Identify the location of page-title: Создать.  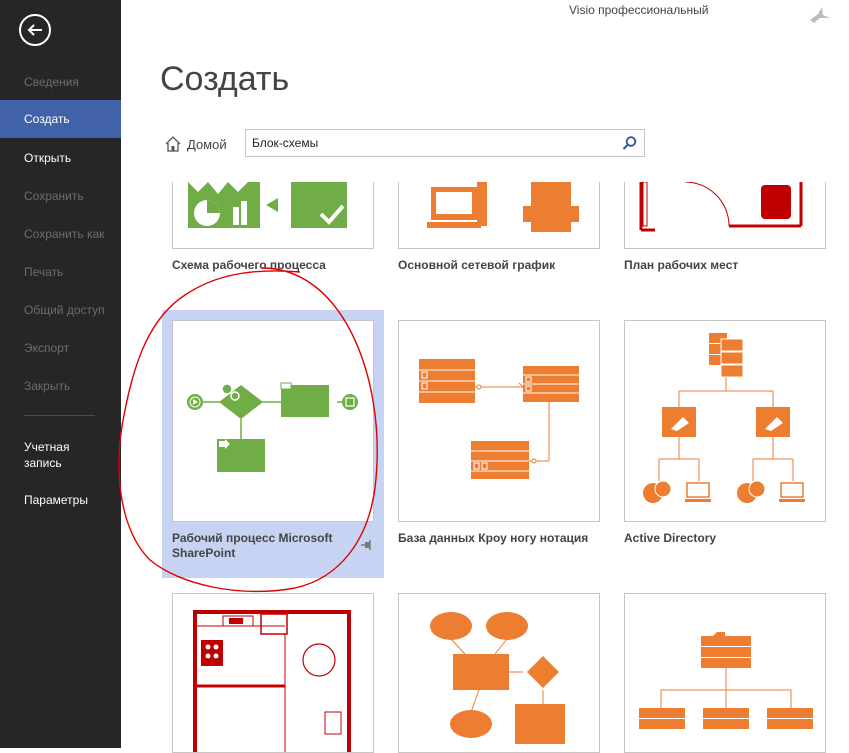
(225, 79).